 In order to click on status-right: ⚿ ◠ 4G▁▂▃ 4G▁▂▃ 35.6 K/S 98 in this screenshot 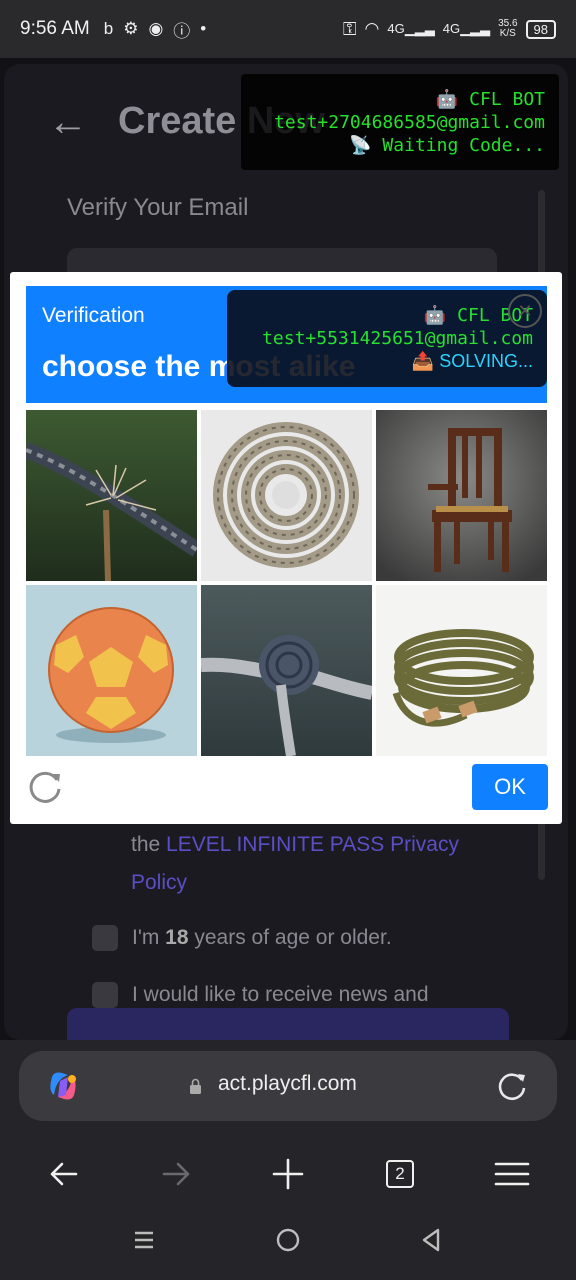, I will do `click(449, 29)`.